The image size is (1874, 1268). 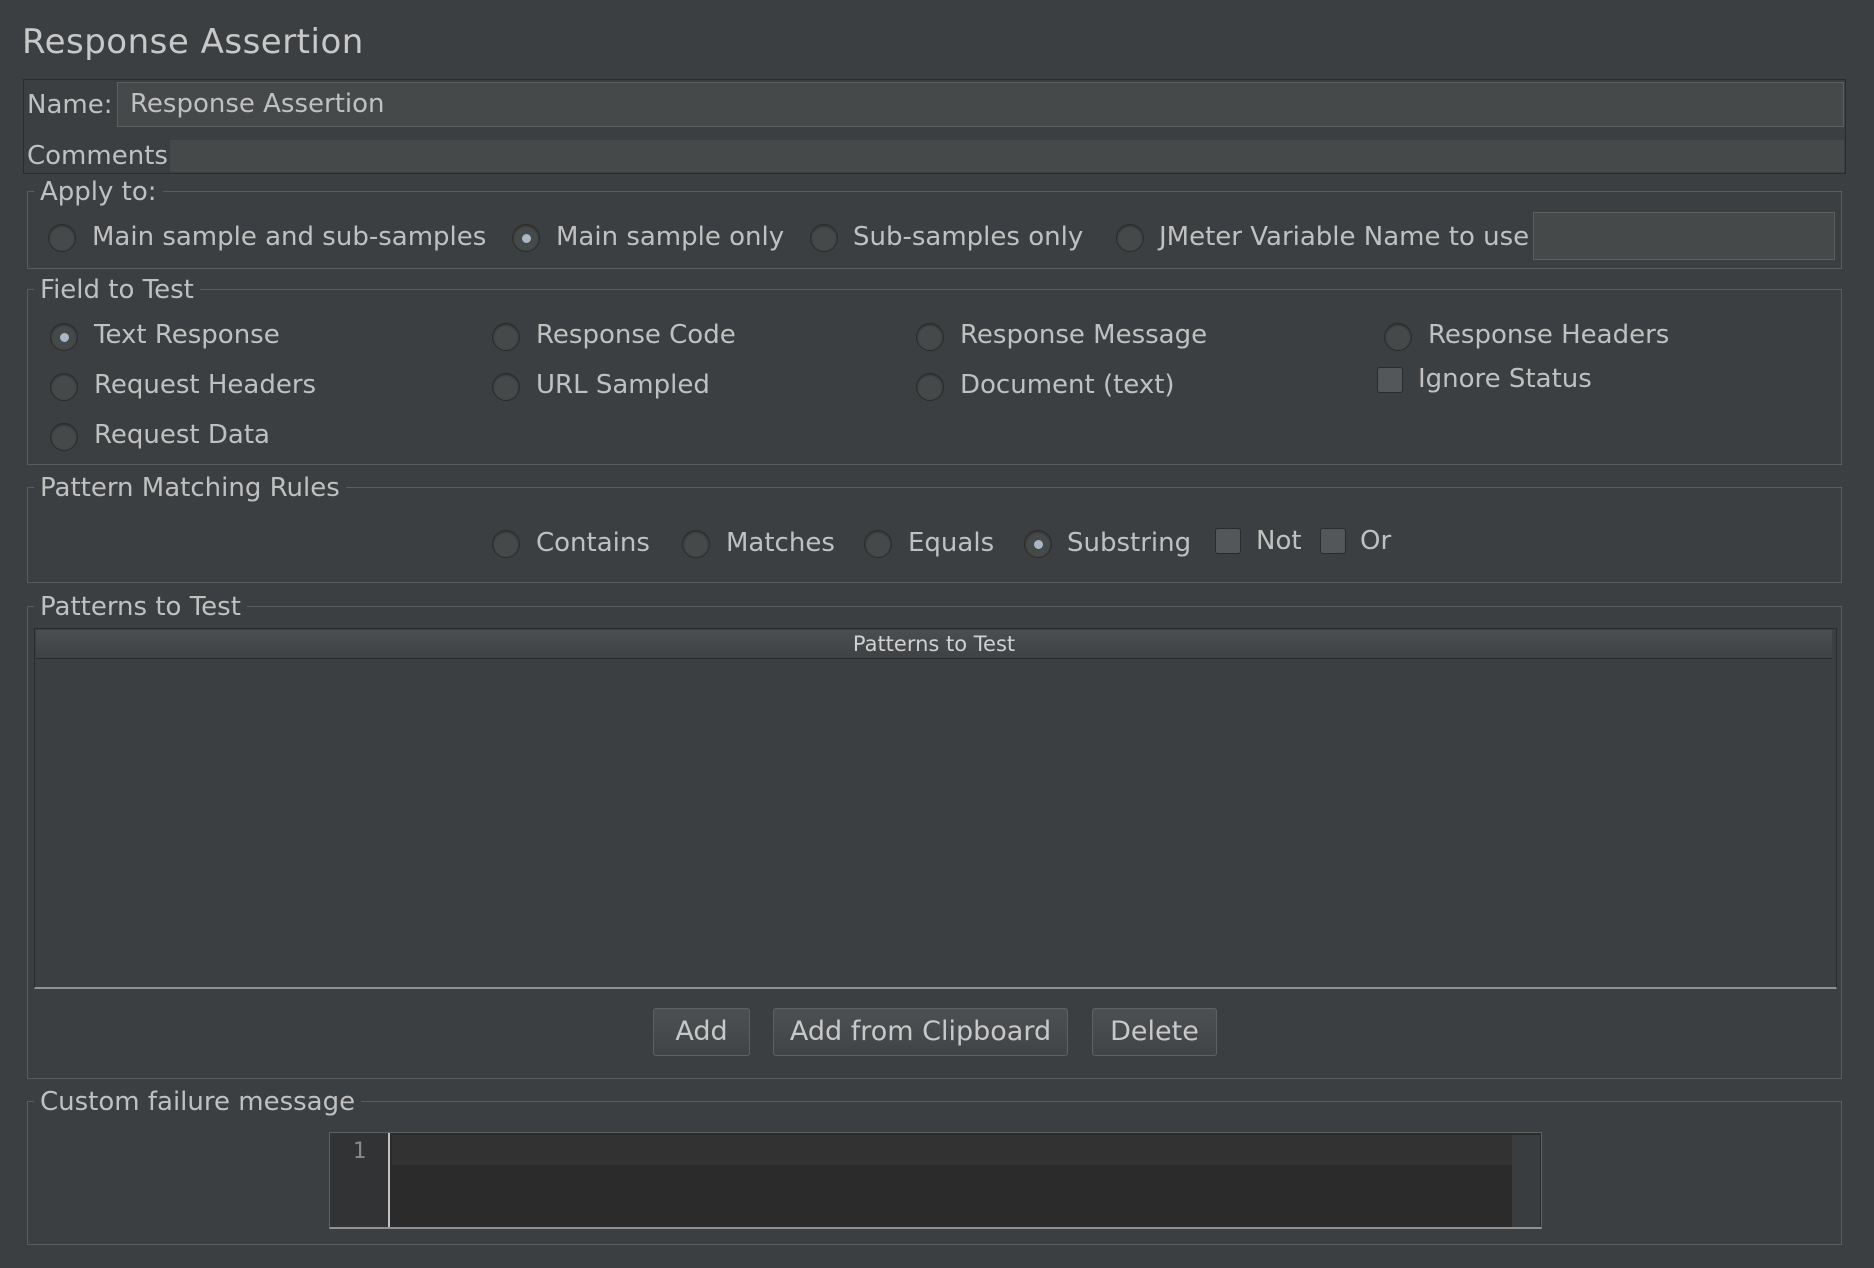 I want to click on editor-scrollbar, so click(x=1526, y=1181).